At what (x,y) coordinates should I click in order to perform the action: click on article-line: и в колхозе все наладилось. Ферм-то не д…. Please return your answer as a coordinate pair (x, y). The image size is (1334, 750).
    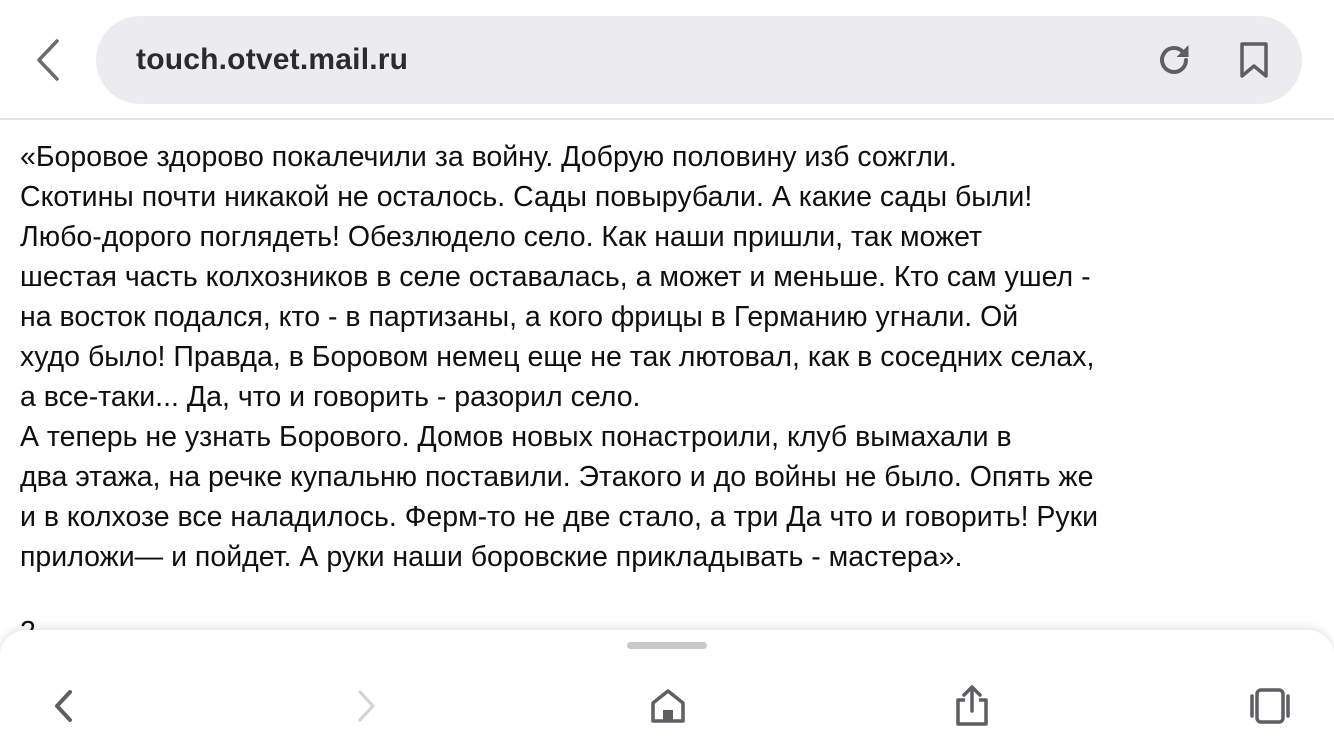
    Looking at the image, I should click on (559, 517).